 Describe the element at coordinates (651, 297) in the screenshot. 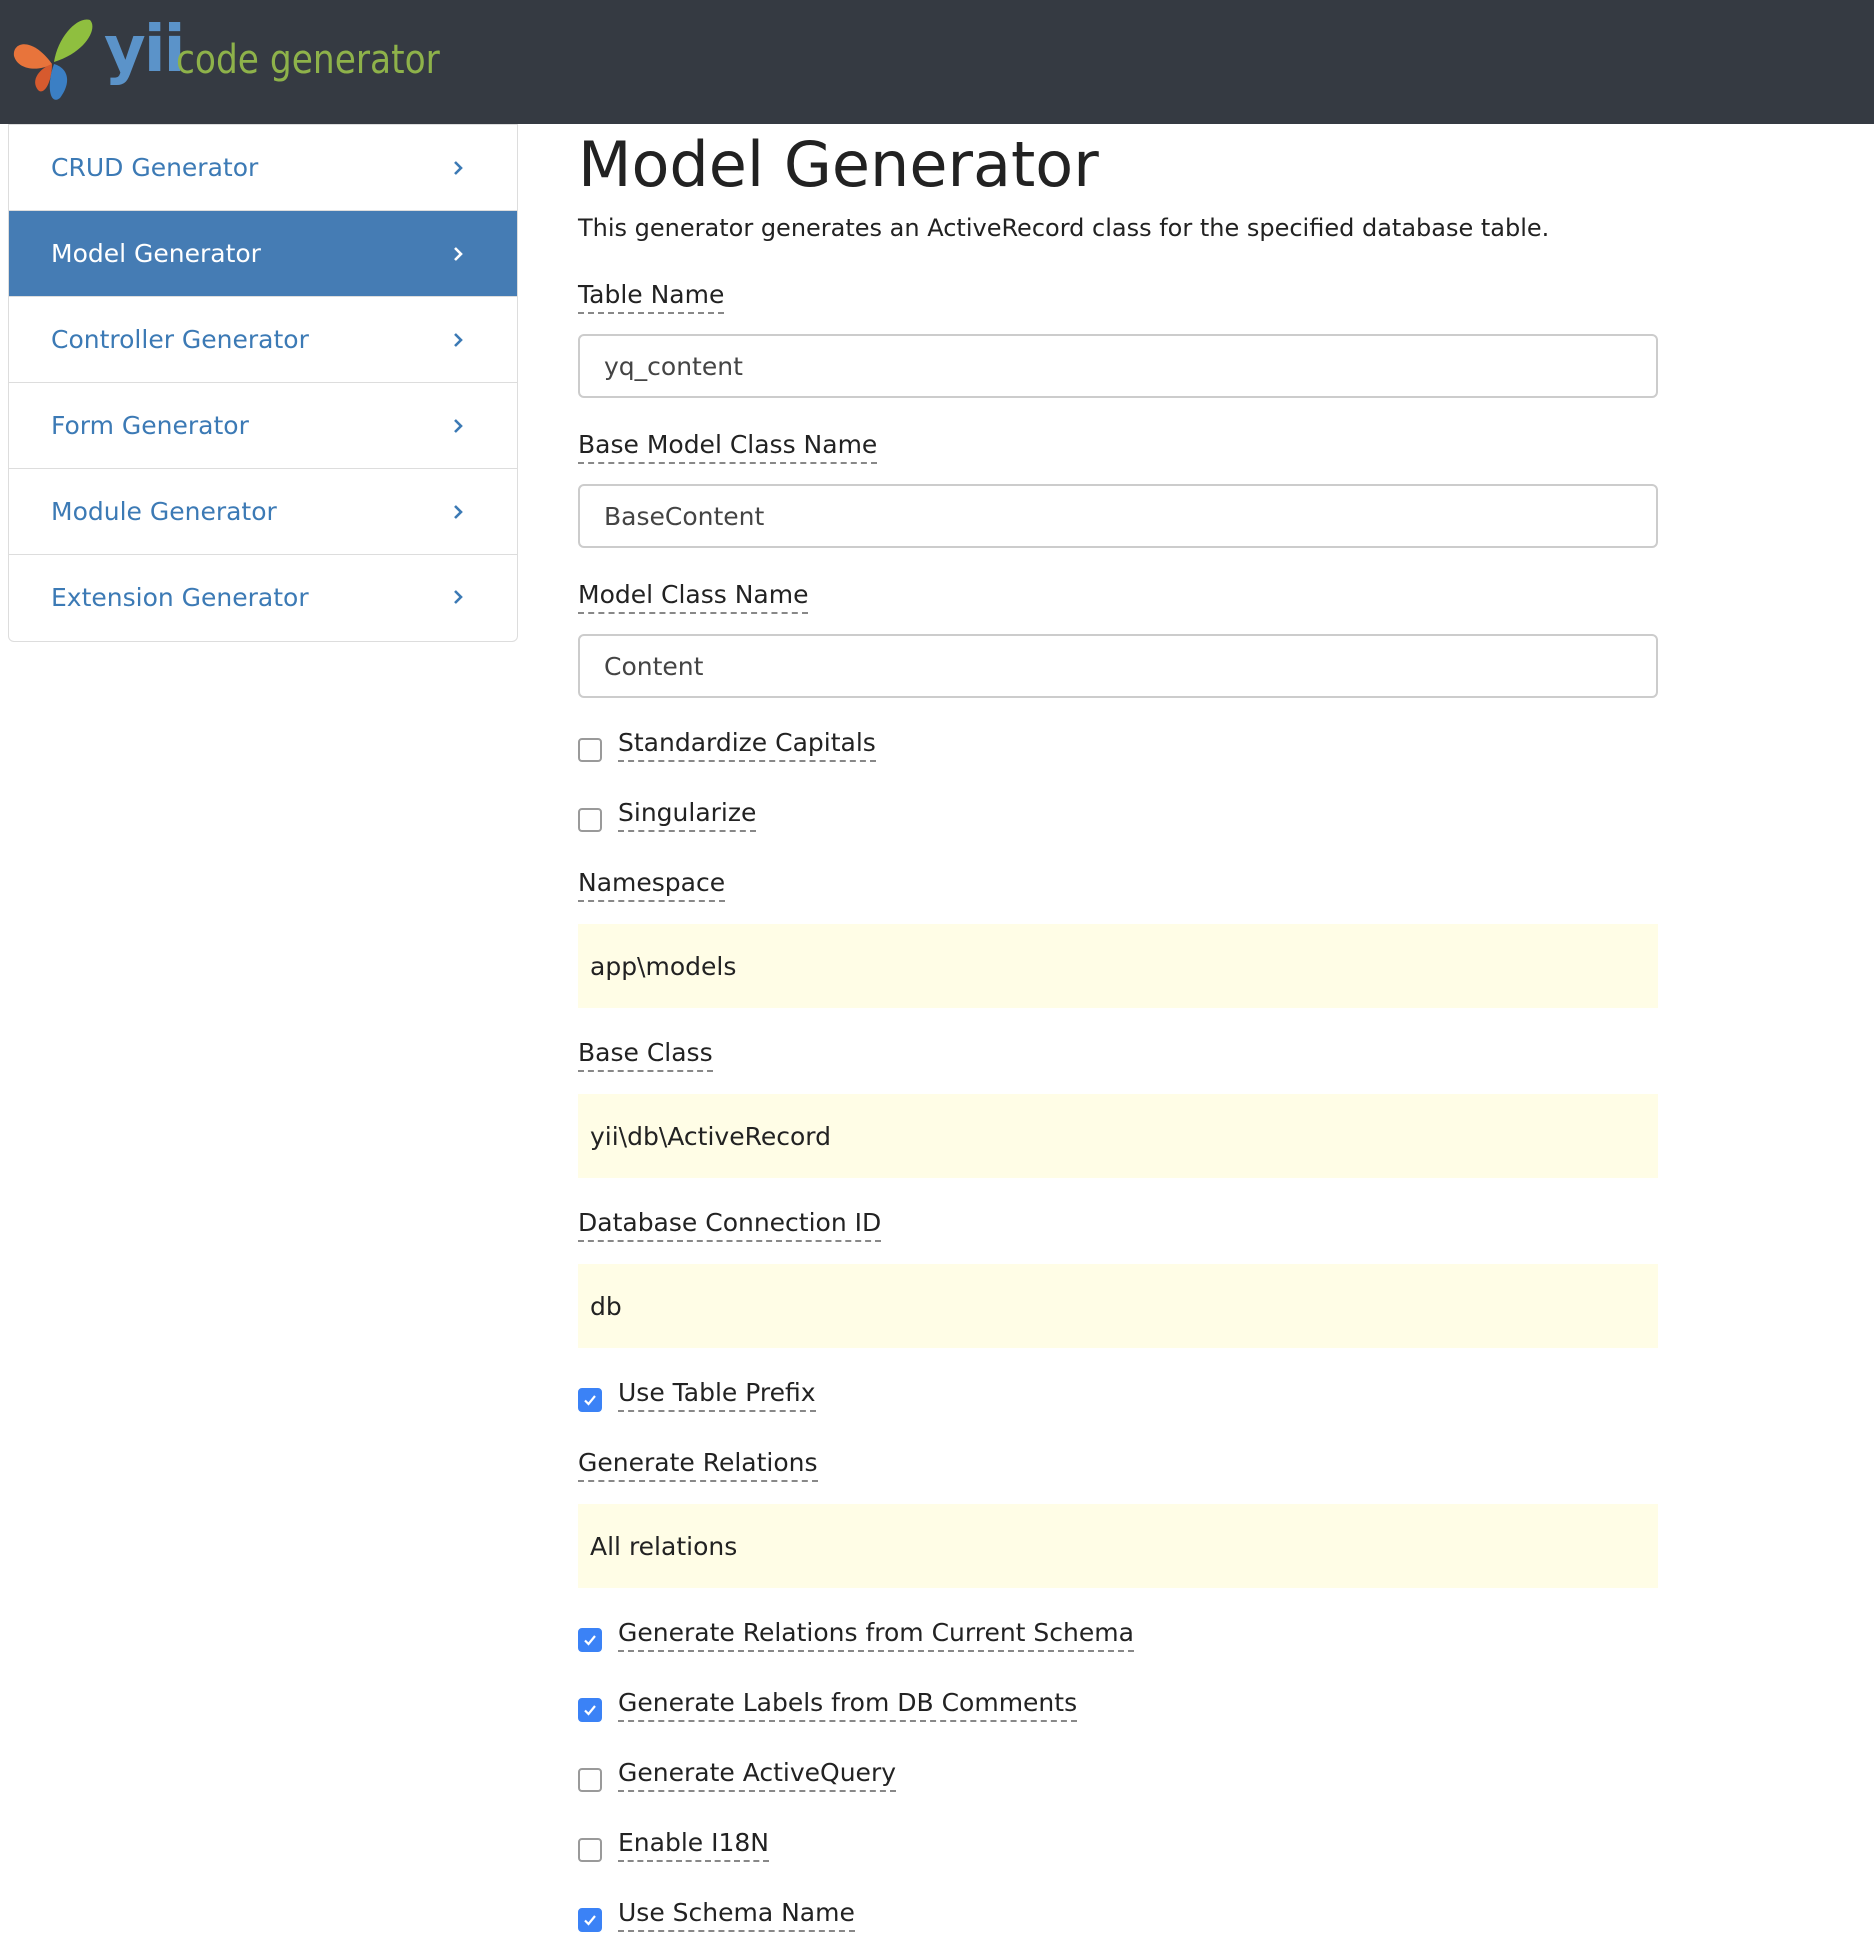

I see `table-name-label: Table Name` at that location.